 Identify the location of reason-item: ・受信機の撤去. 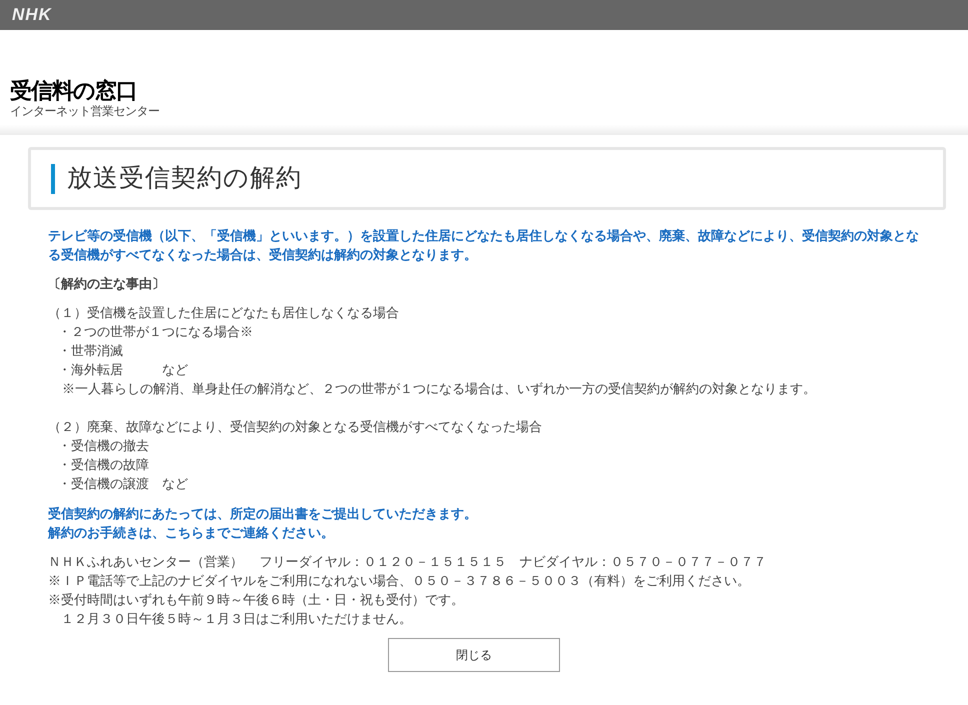
(103, 446).